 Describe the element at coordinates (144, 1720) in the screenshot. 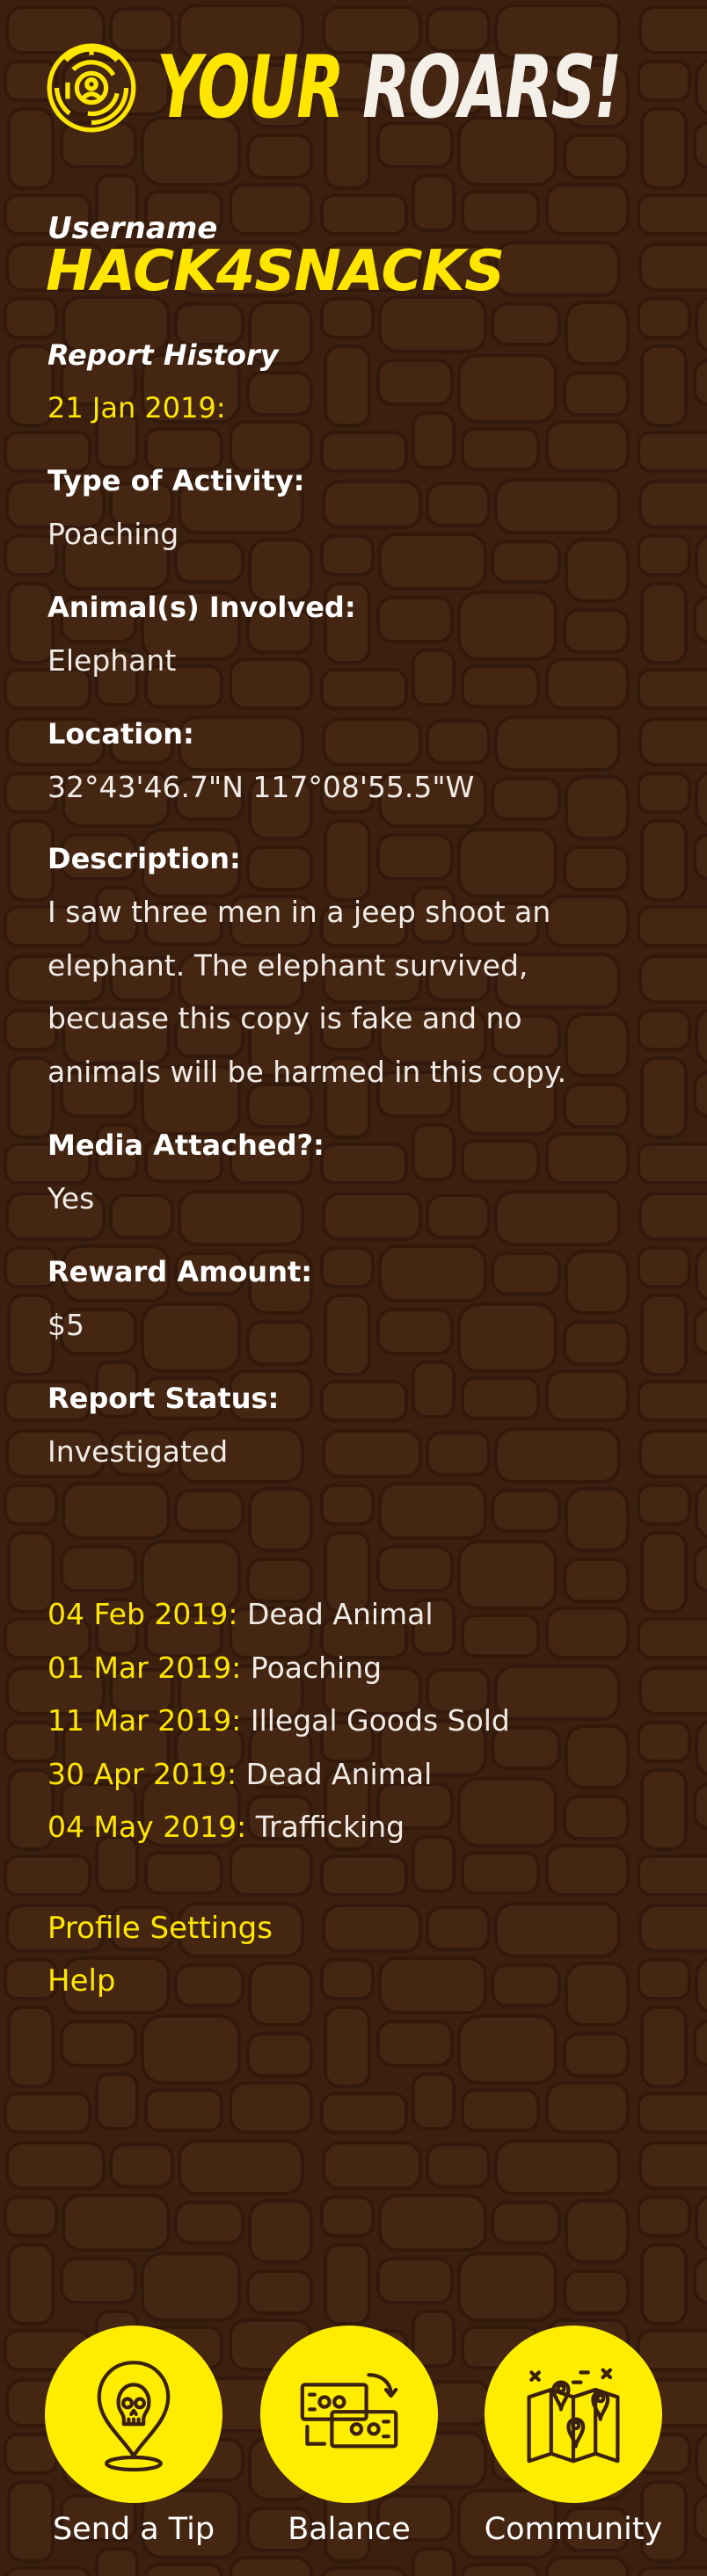

I see `history-item-date: 11 Mar 2019:` at that location.